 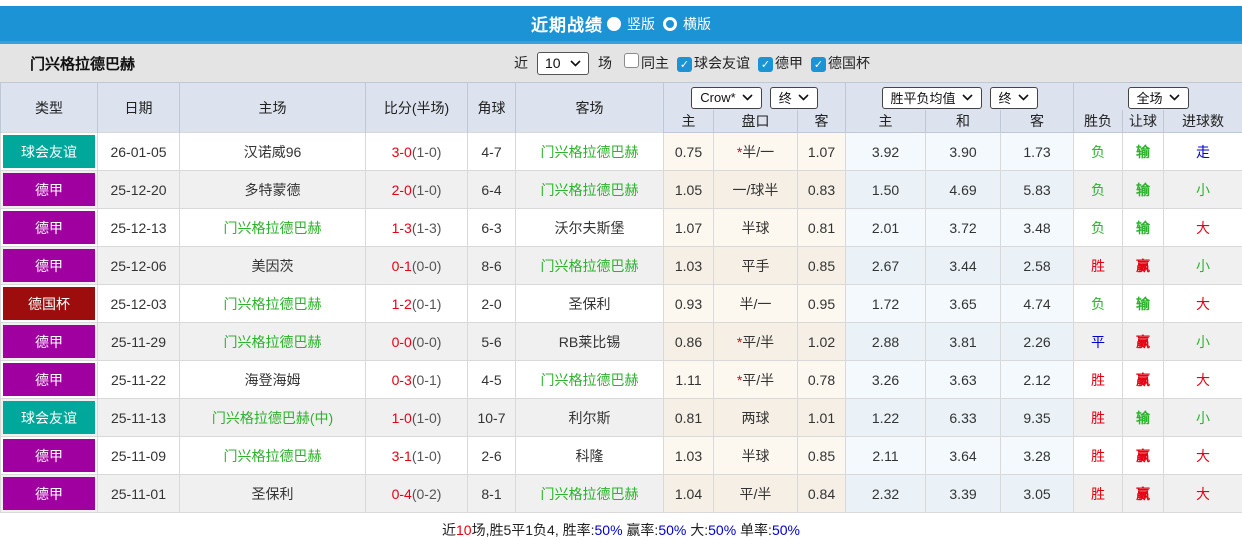 I want to click on type-badge-cell: 德国杯, so click(x=49, y=303).